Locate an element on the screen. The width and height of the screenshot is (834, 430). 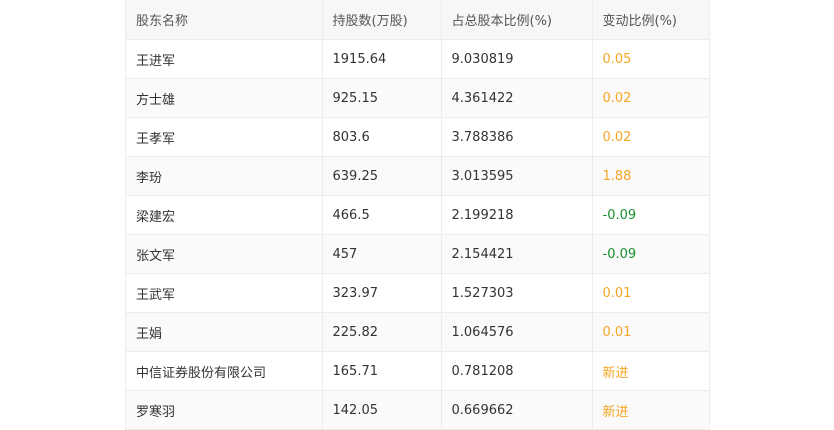
cell-ratio: 2.154421 is located at coordinates (517, 254).